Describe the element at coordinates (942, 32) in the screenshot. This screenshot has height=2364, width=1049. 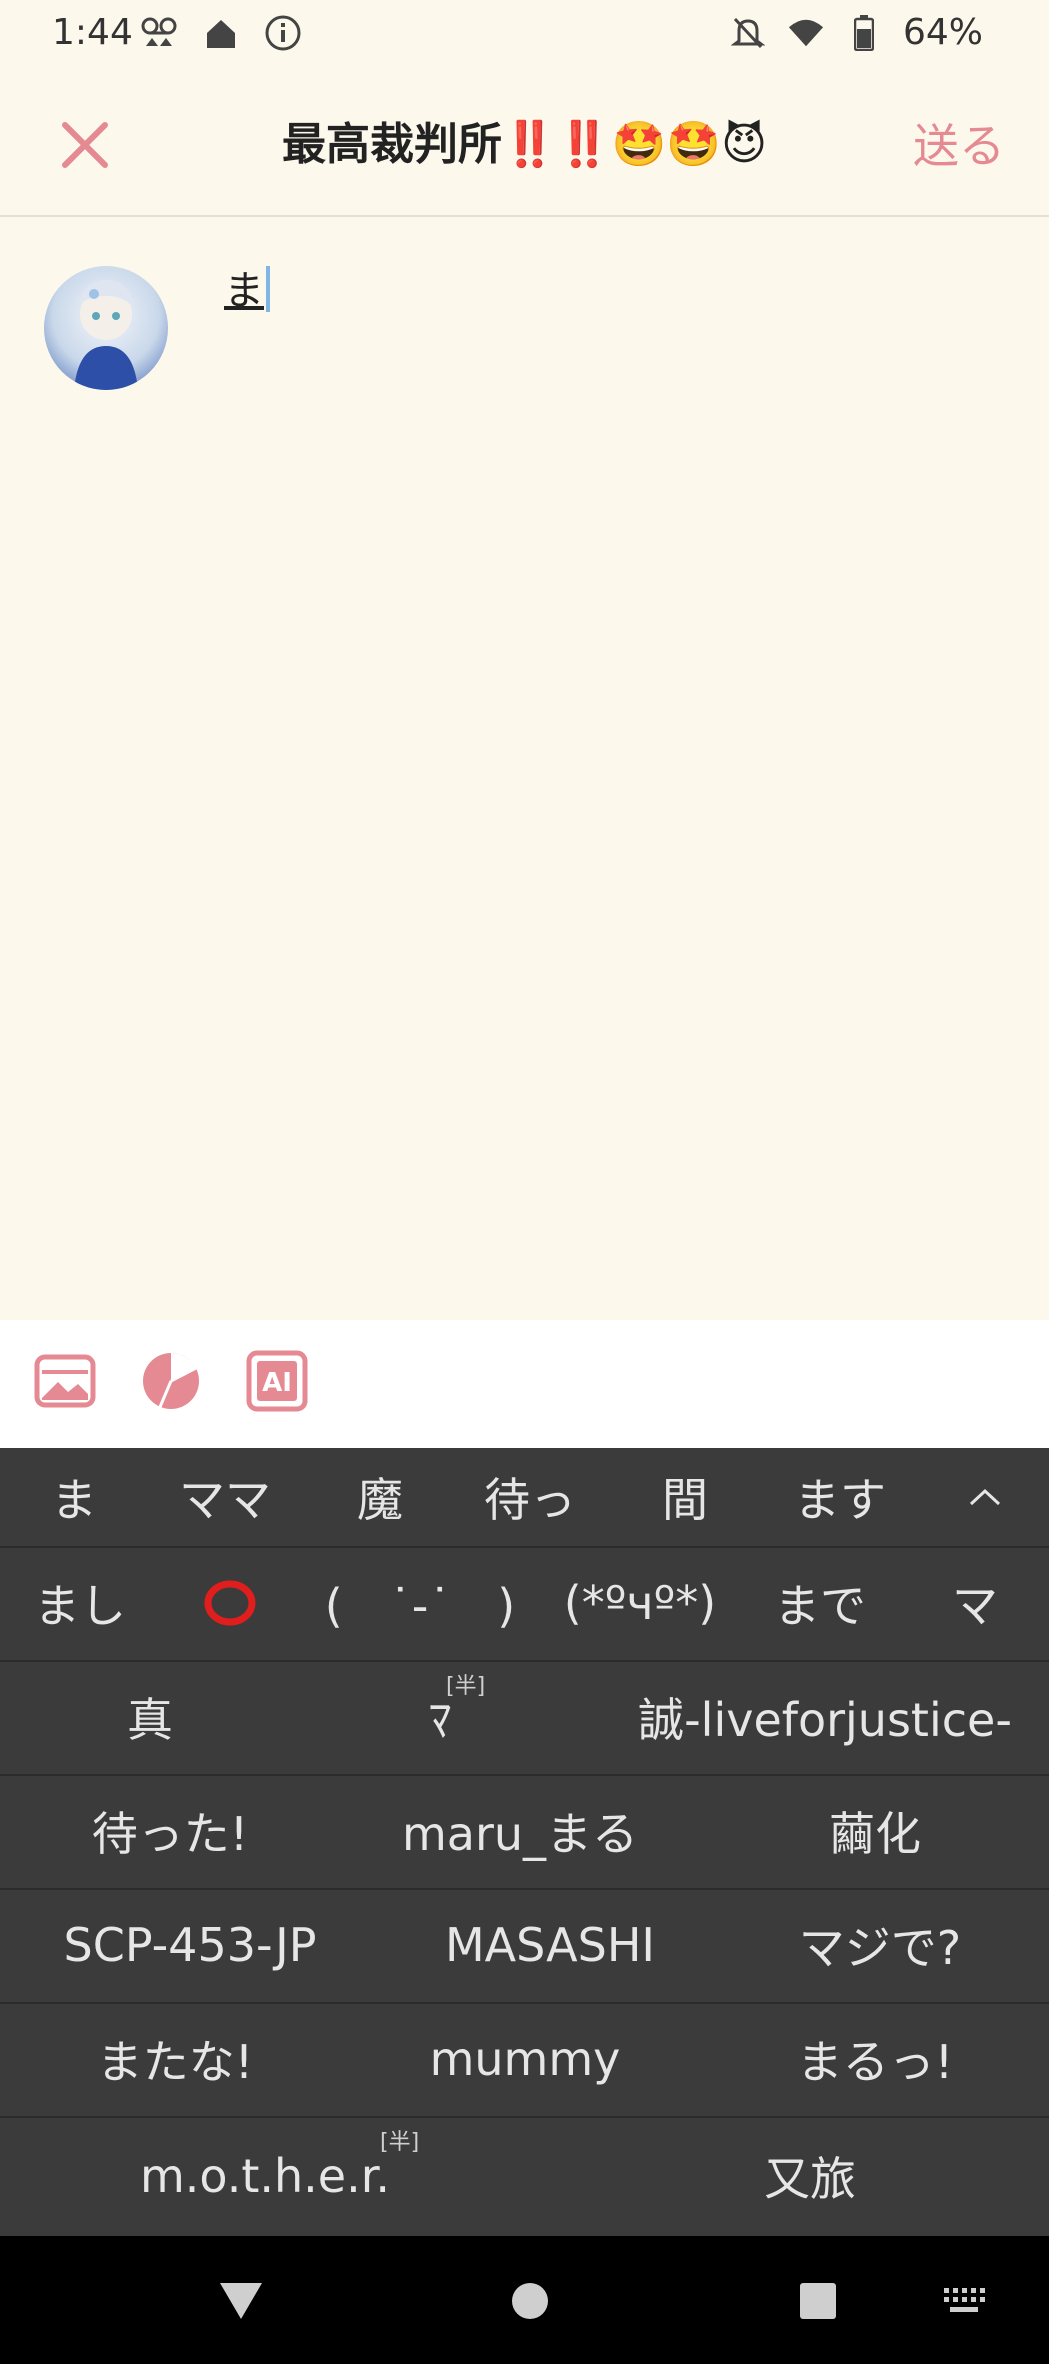
I see `battery-percent: 64%` at that location.